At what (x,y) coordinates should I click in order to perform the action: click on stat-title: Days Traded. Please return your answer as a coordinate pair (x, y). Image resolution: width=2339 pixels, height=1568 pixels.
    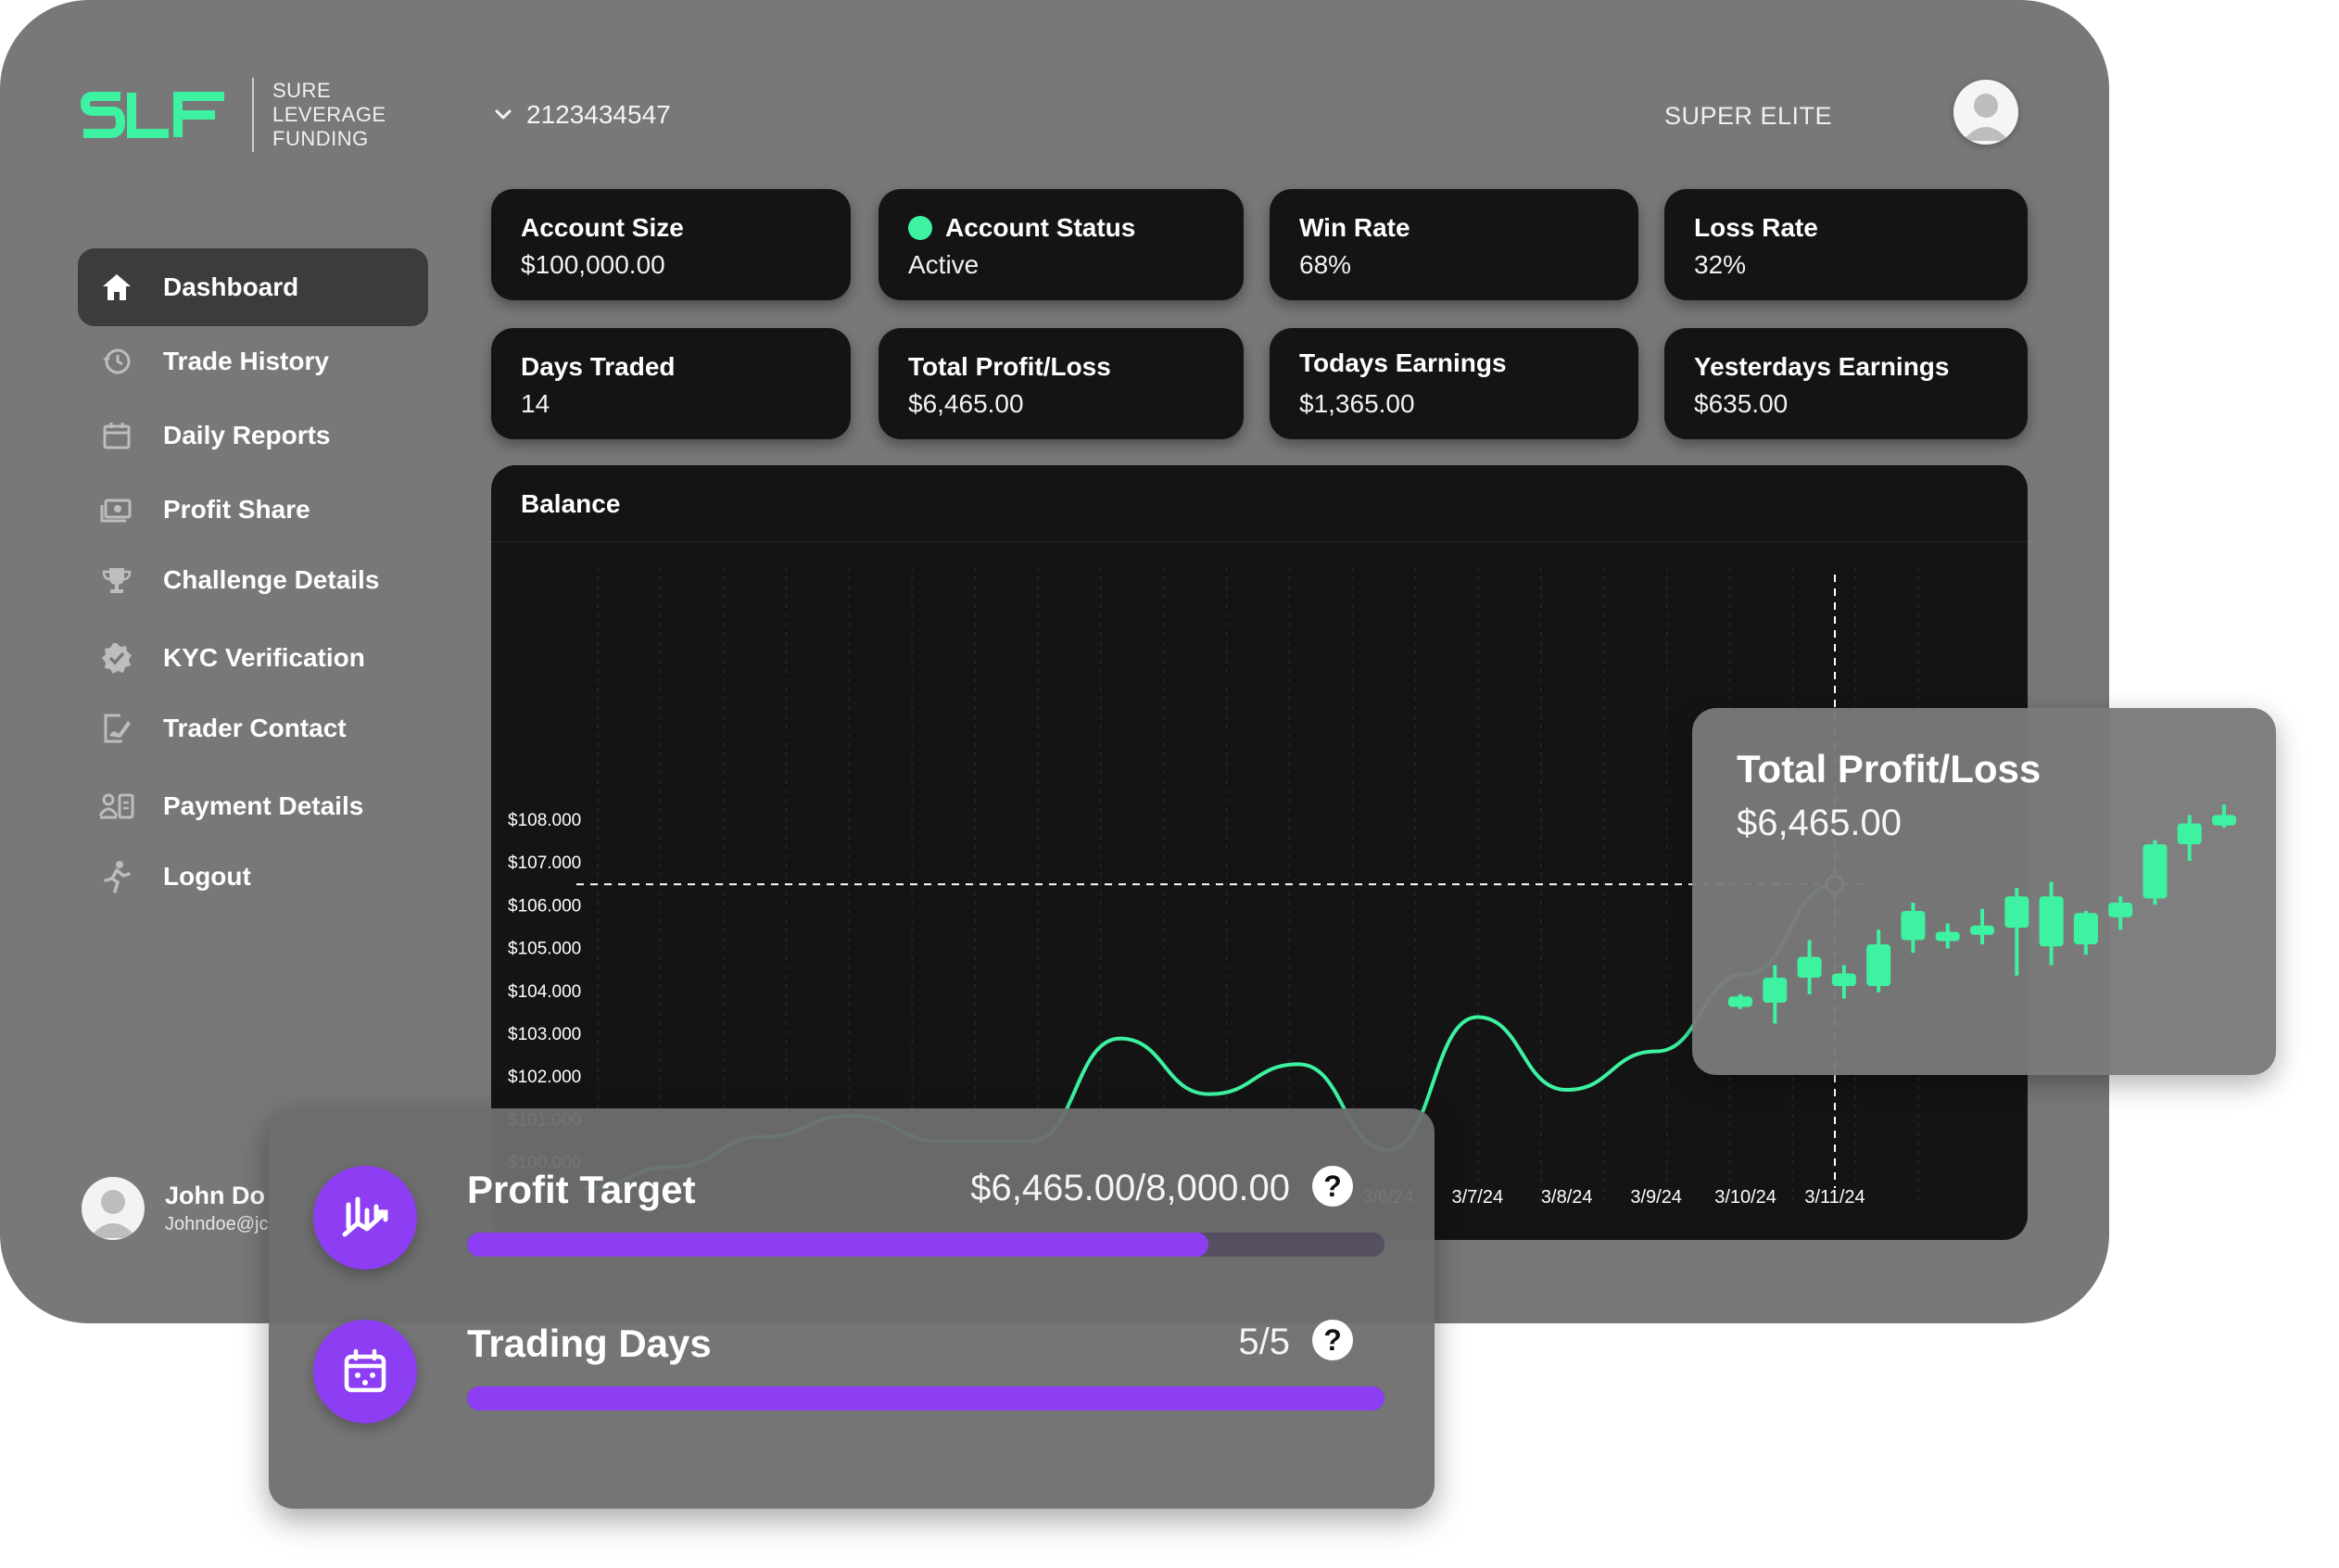
    Looking at the image, I should click on (598, 366).